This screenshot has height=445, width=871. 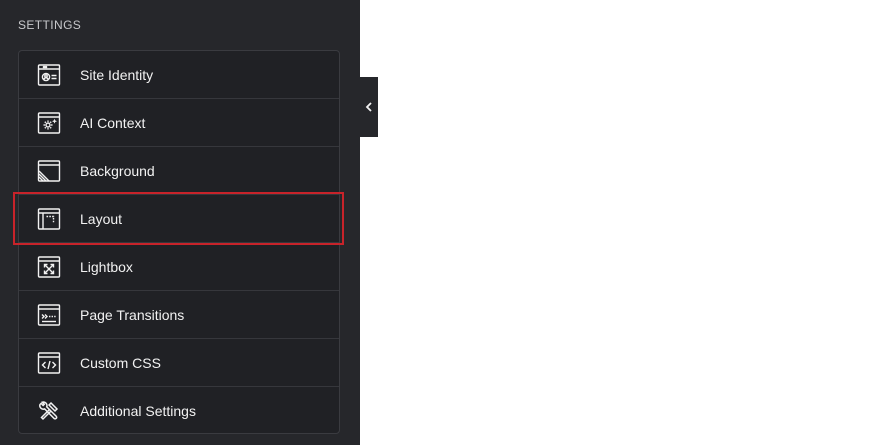 I want to click on collapse-panel-button, so click(x=369, y=107).